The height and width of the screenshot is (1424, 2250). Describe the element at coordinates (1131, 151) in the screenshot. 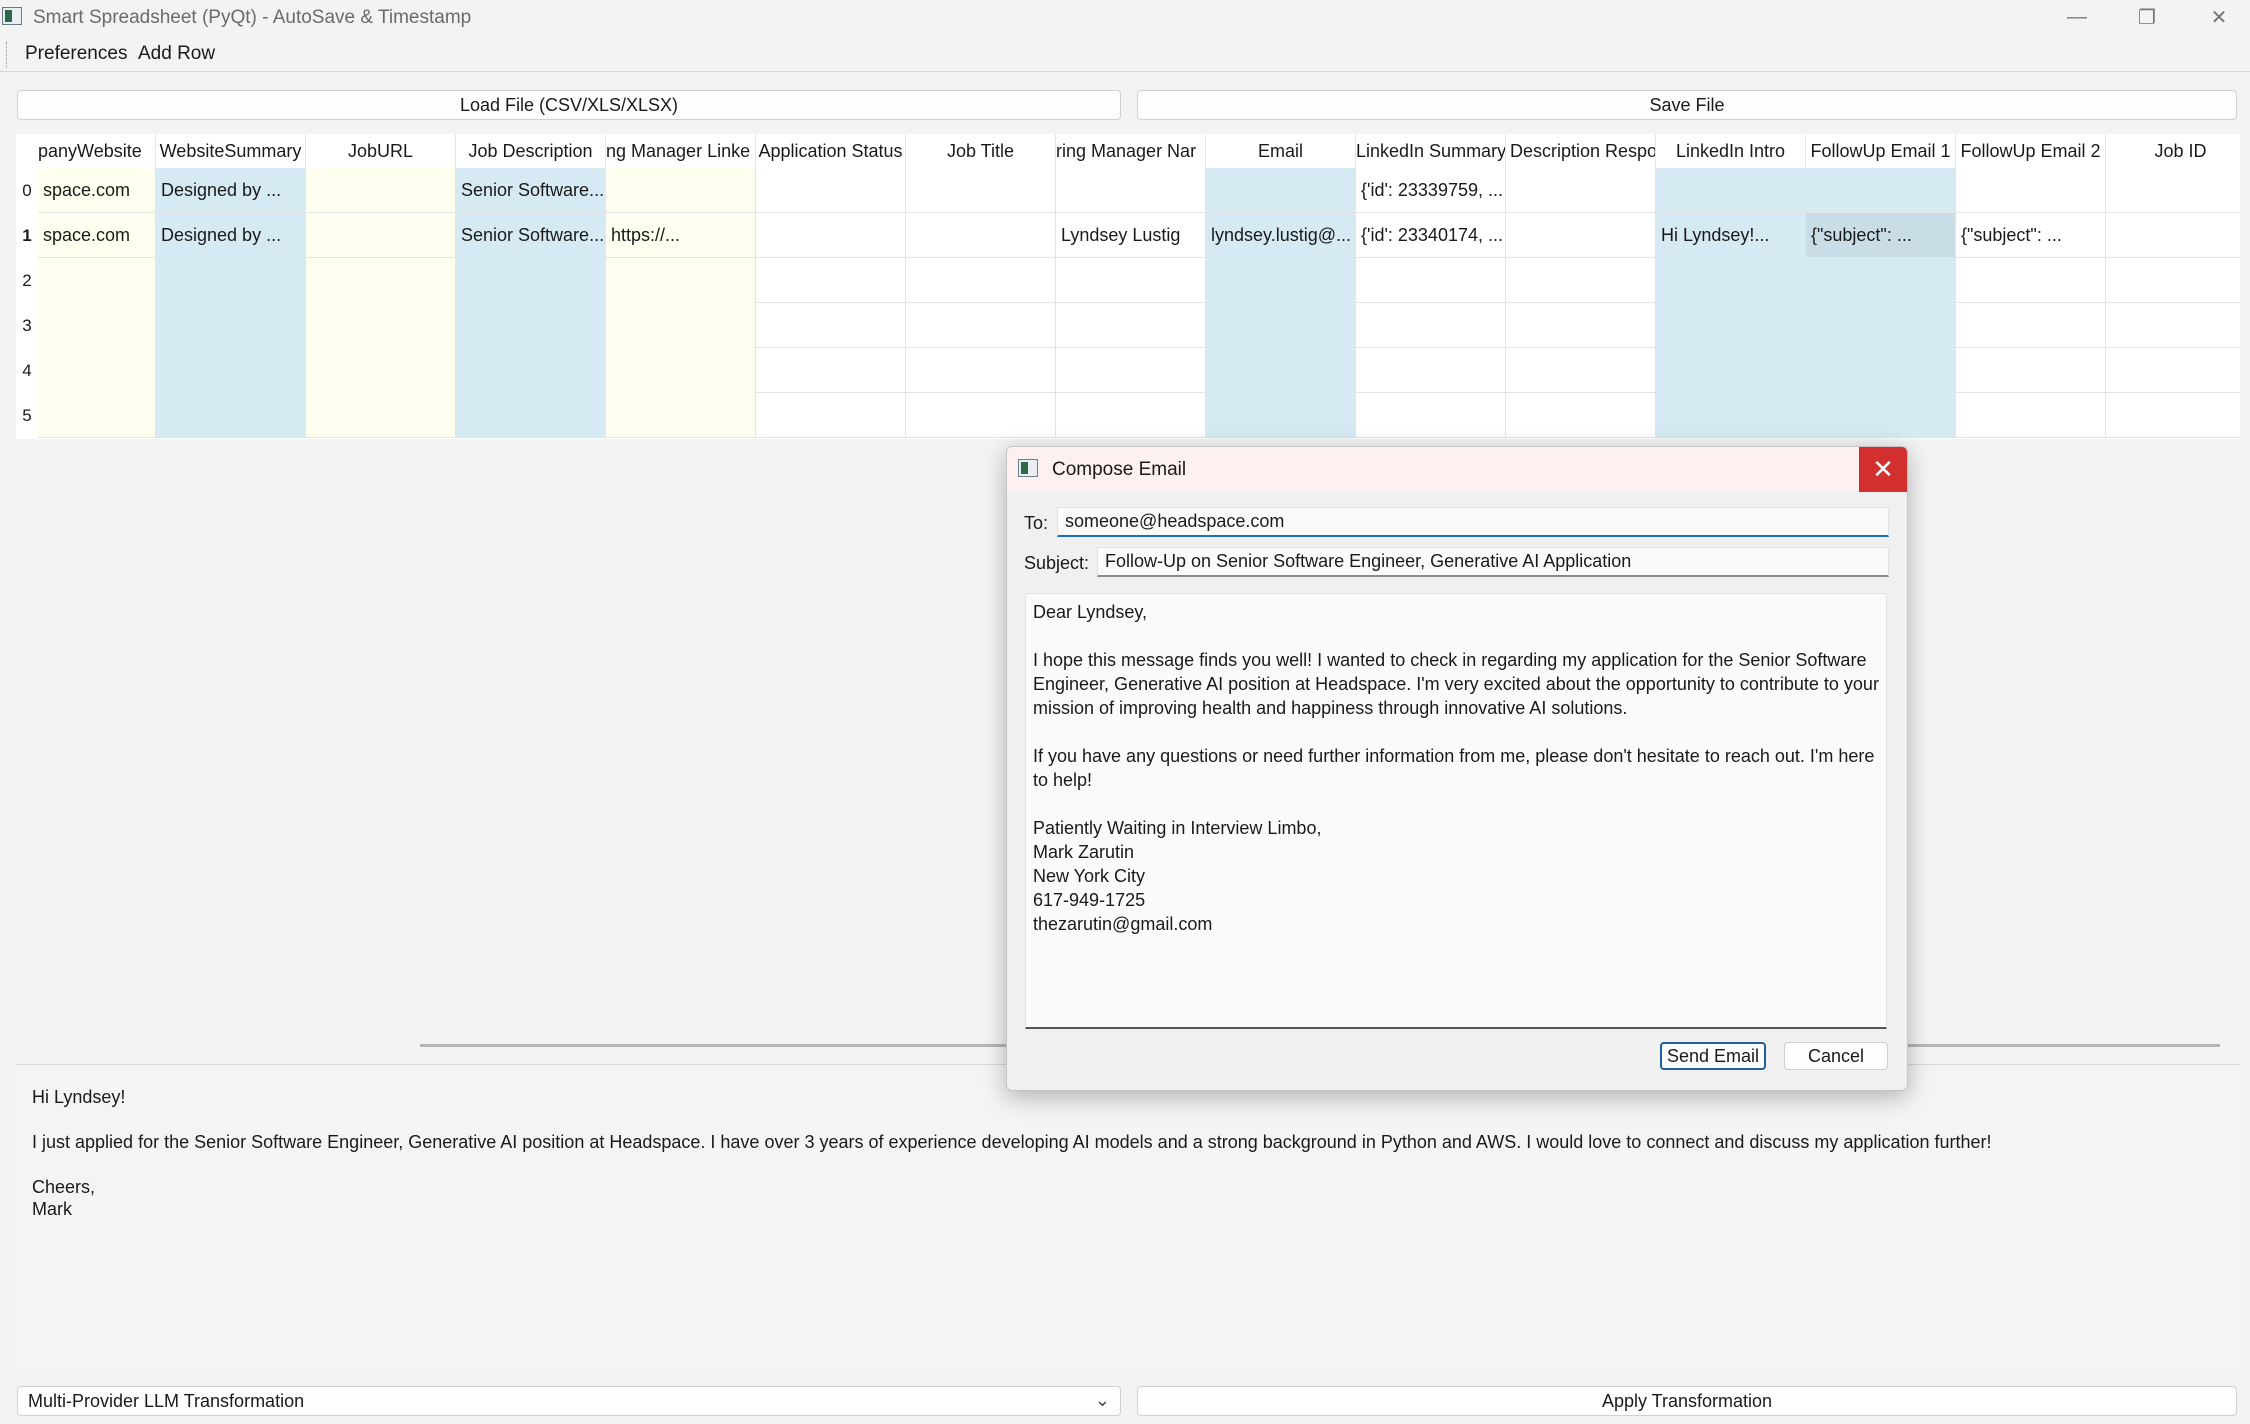

I see `column-header: ring Manager Nar` at that location.